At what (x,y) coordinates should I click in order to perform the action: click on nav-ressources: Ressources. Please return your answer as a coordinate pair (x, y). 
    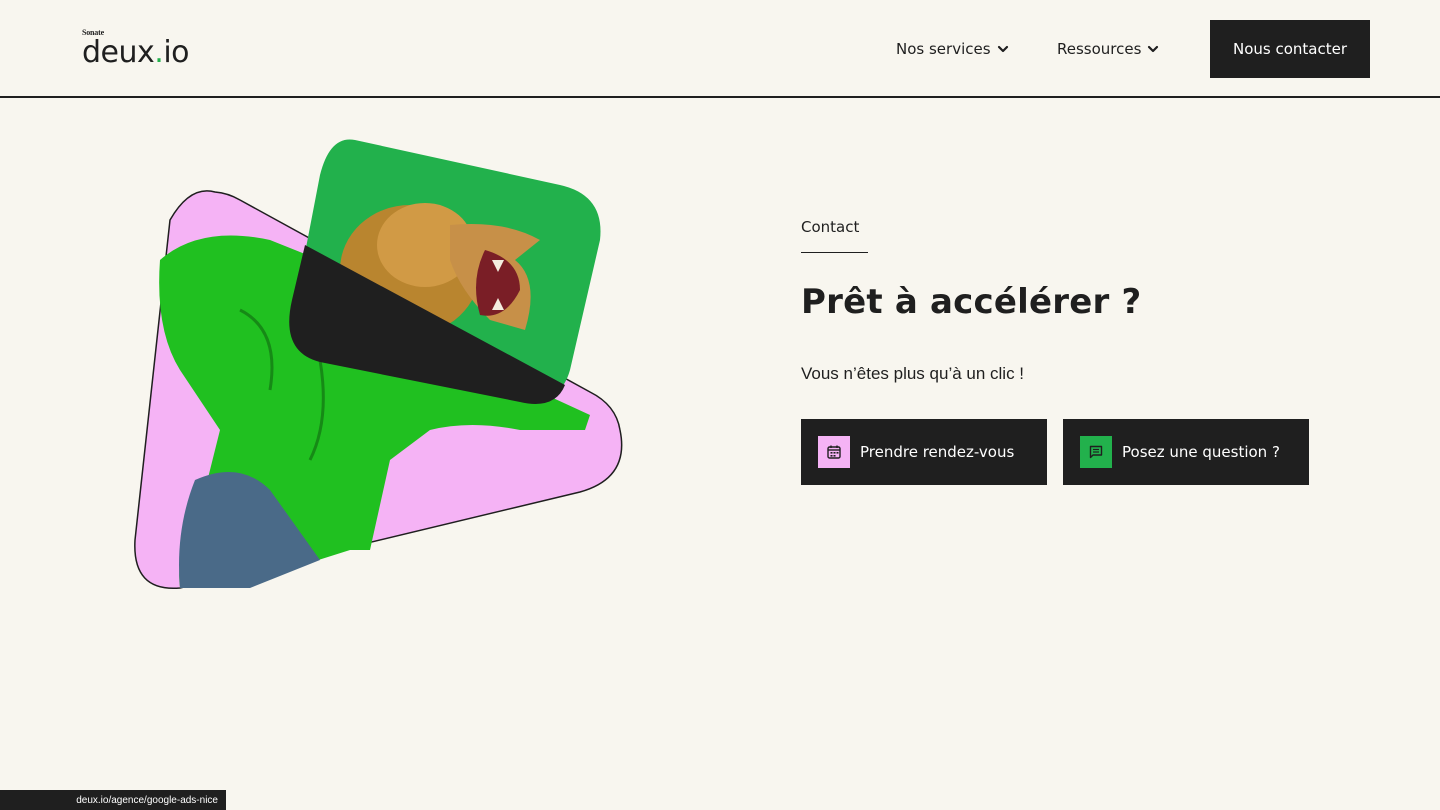
    Looking at the image, I should click on (1108, 49).